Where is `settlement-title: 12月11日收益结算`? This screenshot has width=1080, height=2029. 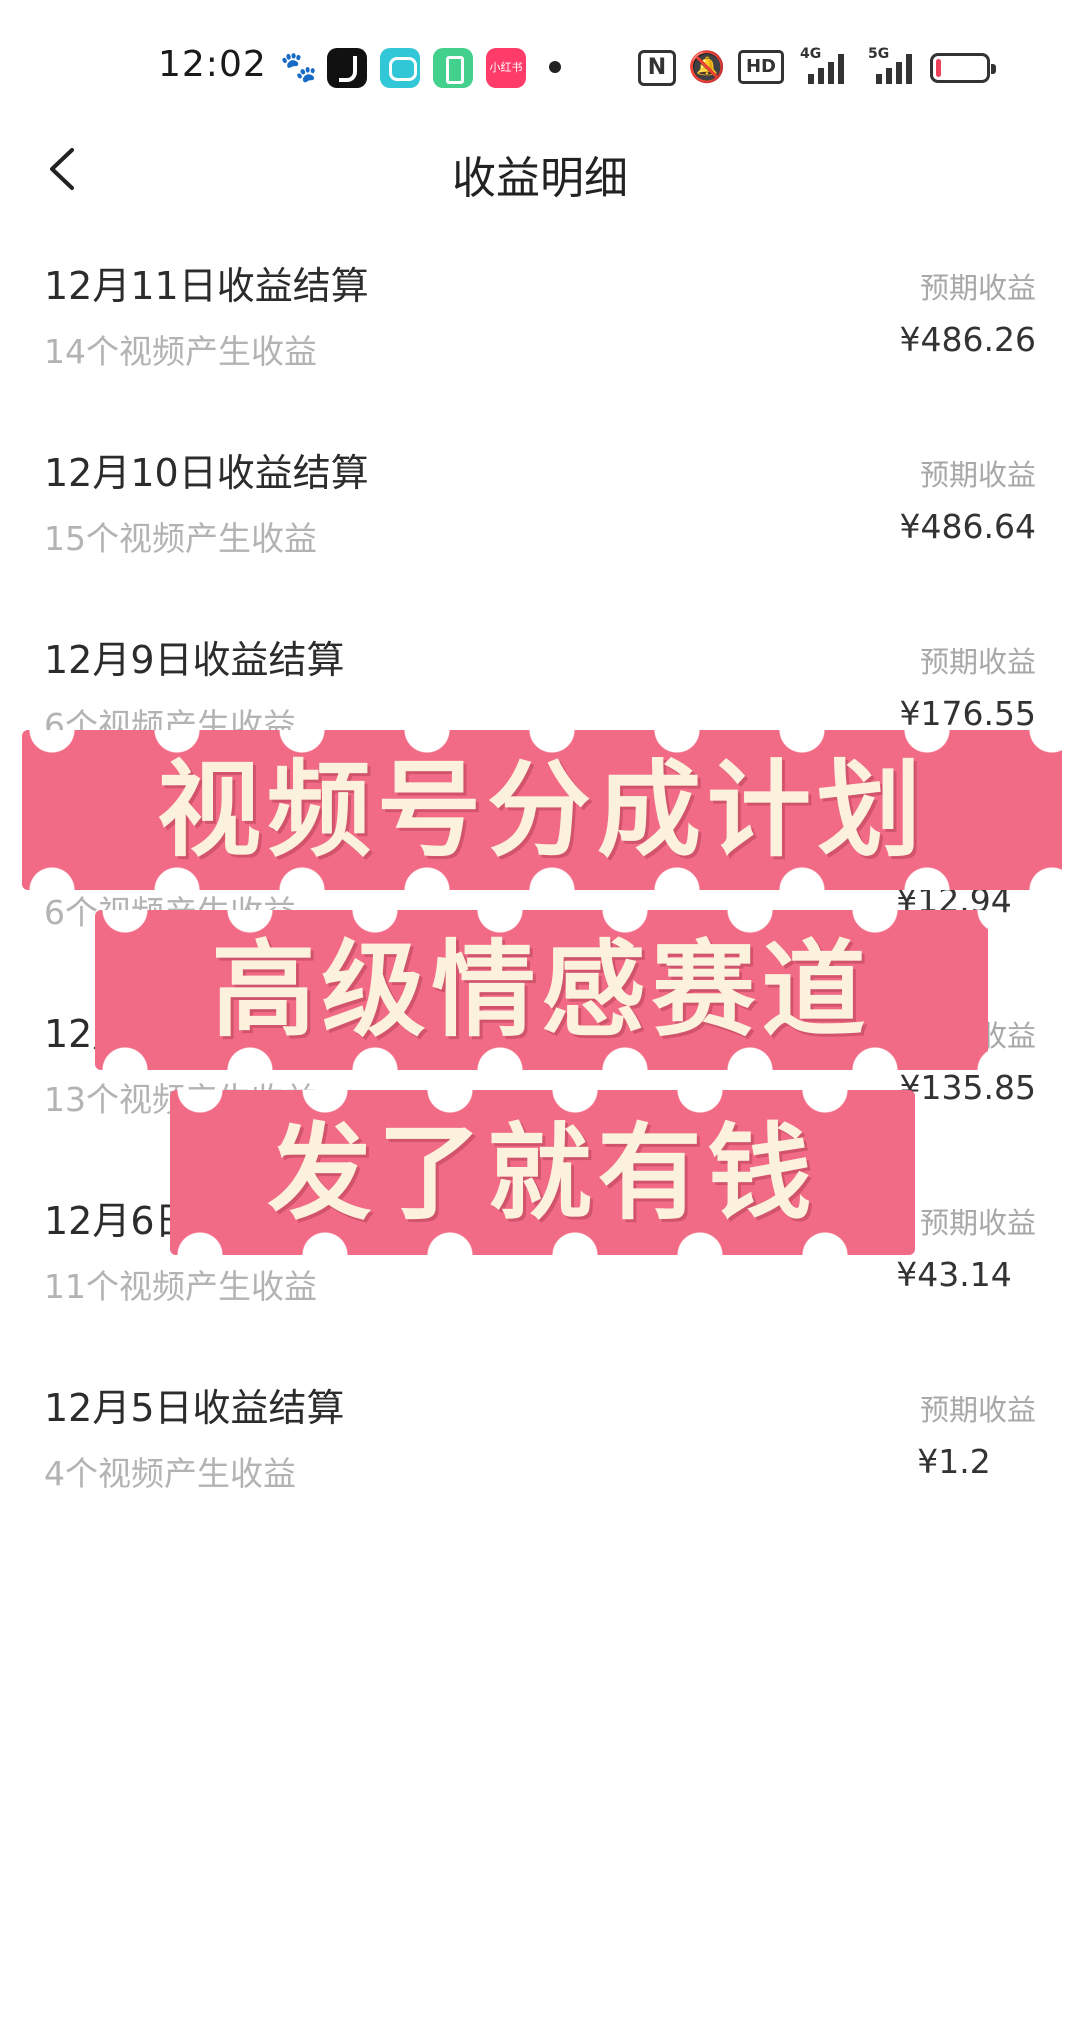
settlement-title: 12月11日收益结算 is located at coordinates (206, 286).